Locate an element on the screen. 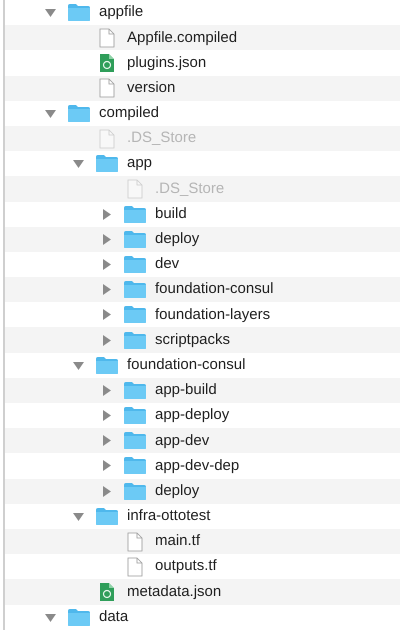  file-row: app-build is located at coordinates (202, 390).